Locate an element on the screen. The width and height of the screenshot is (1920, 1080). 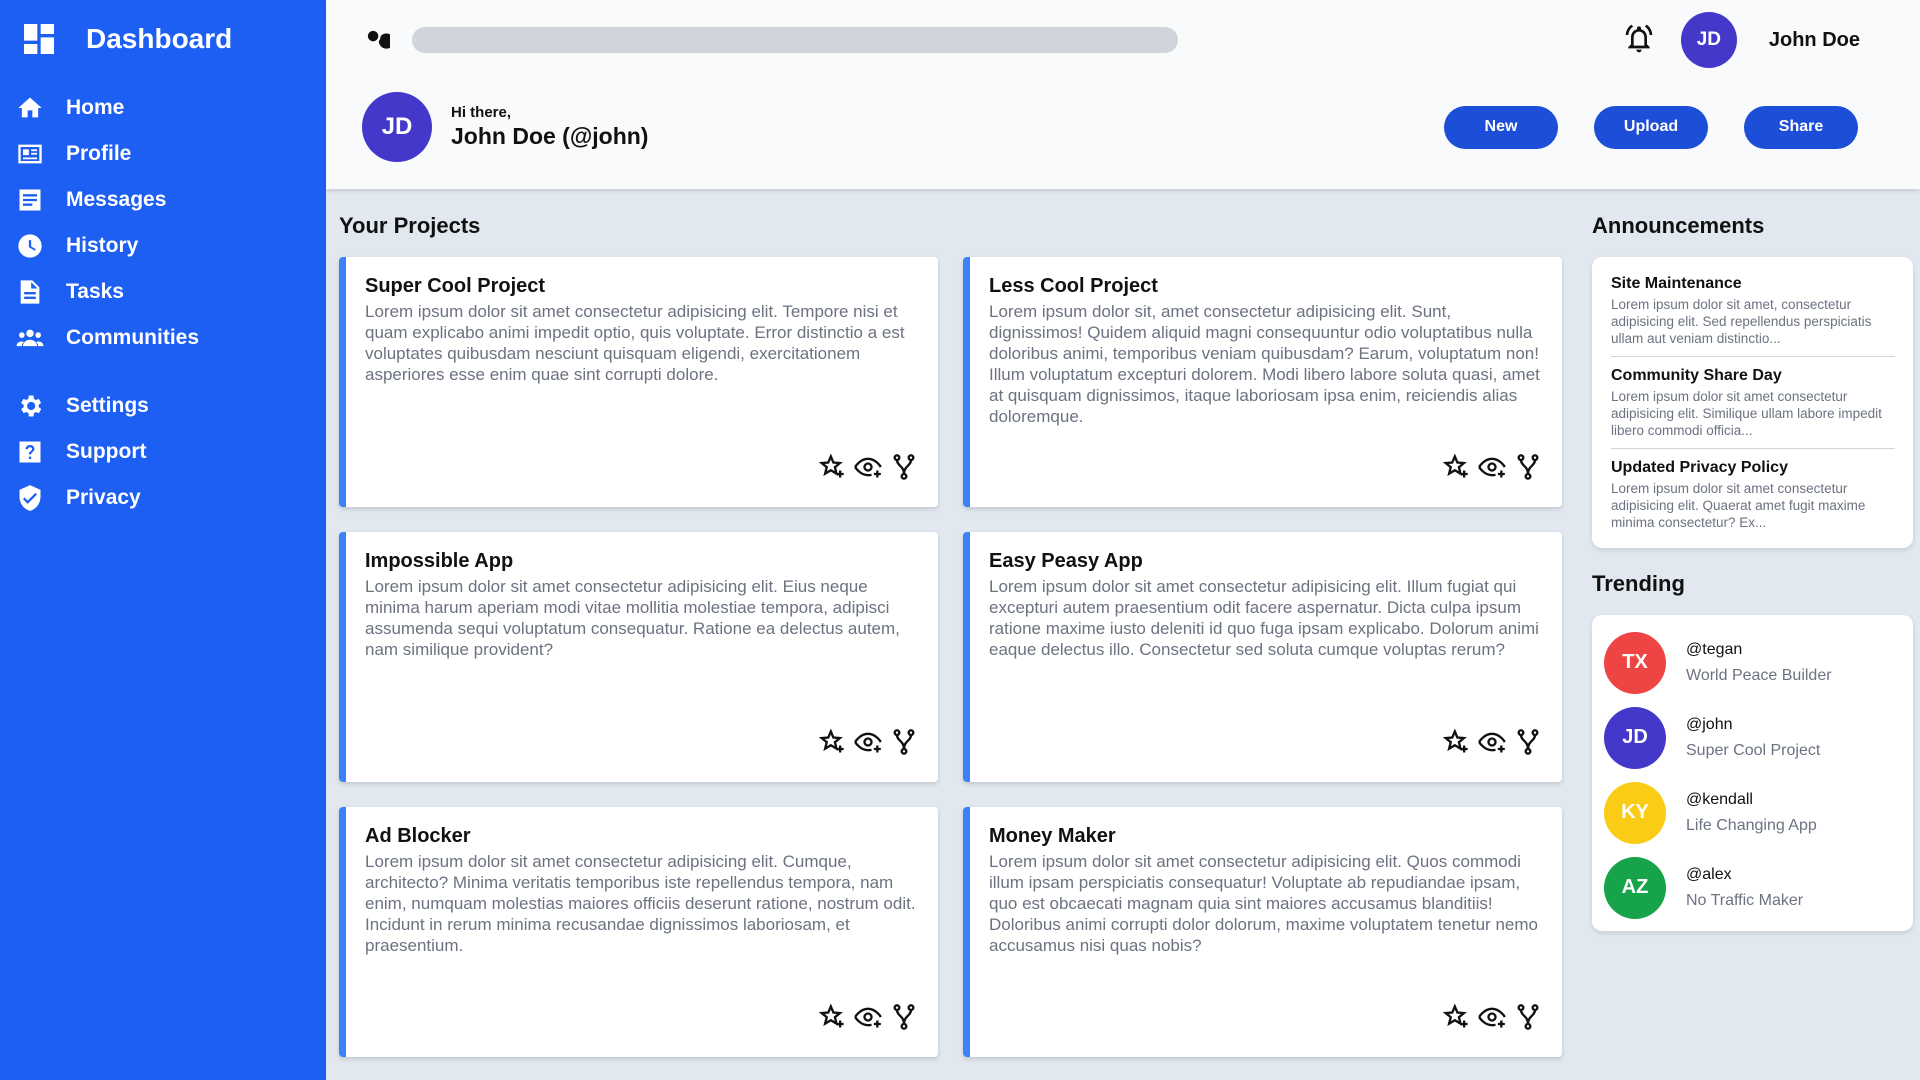
search-icon is located at coordinates (378, 40).